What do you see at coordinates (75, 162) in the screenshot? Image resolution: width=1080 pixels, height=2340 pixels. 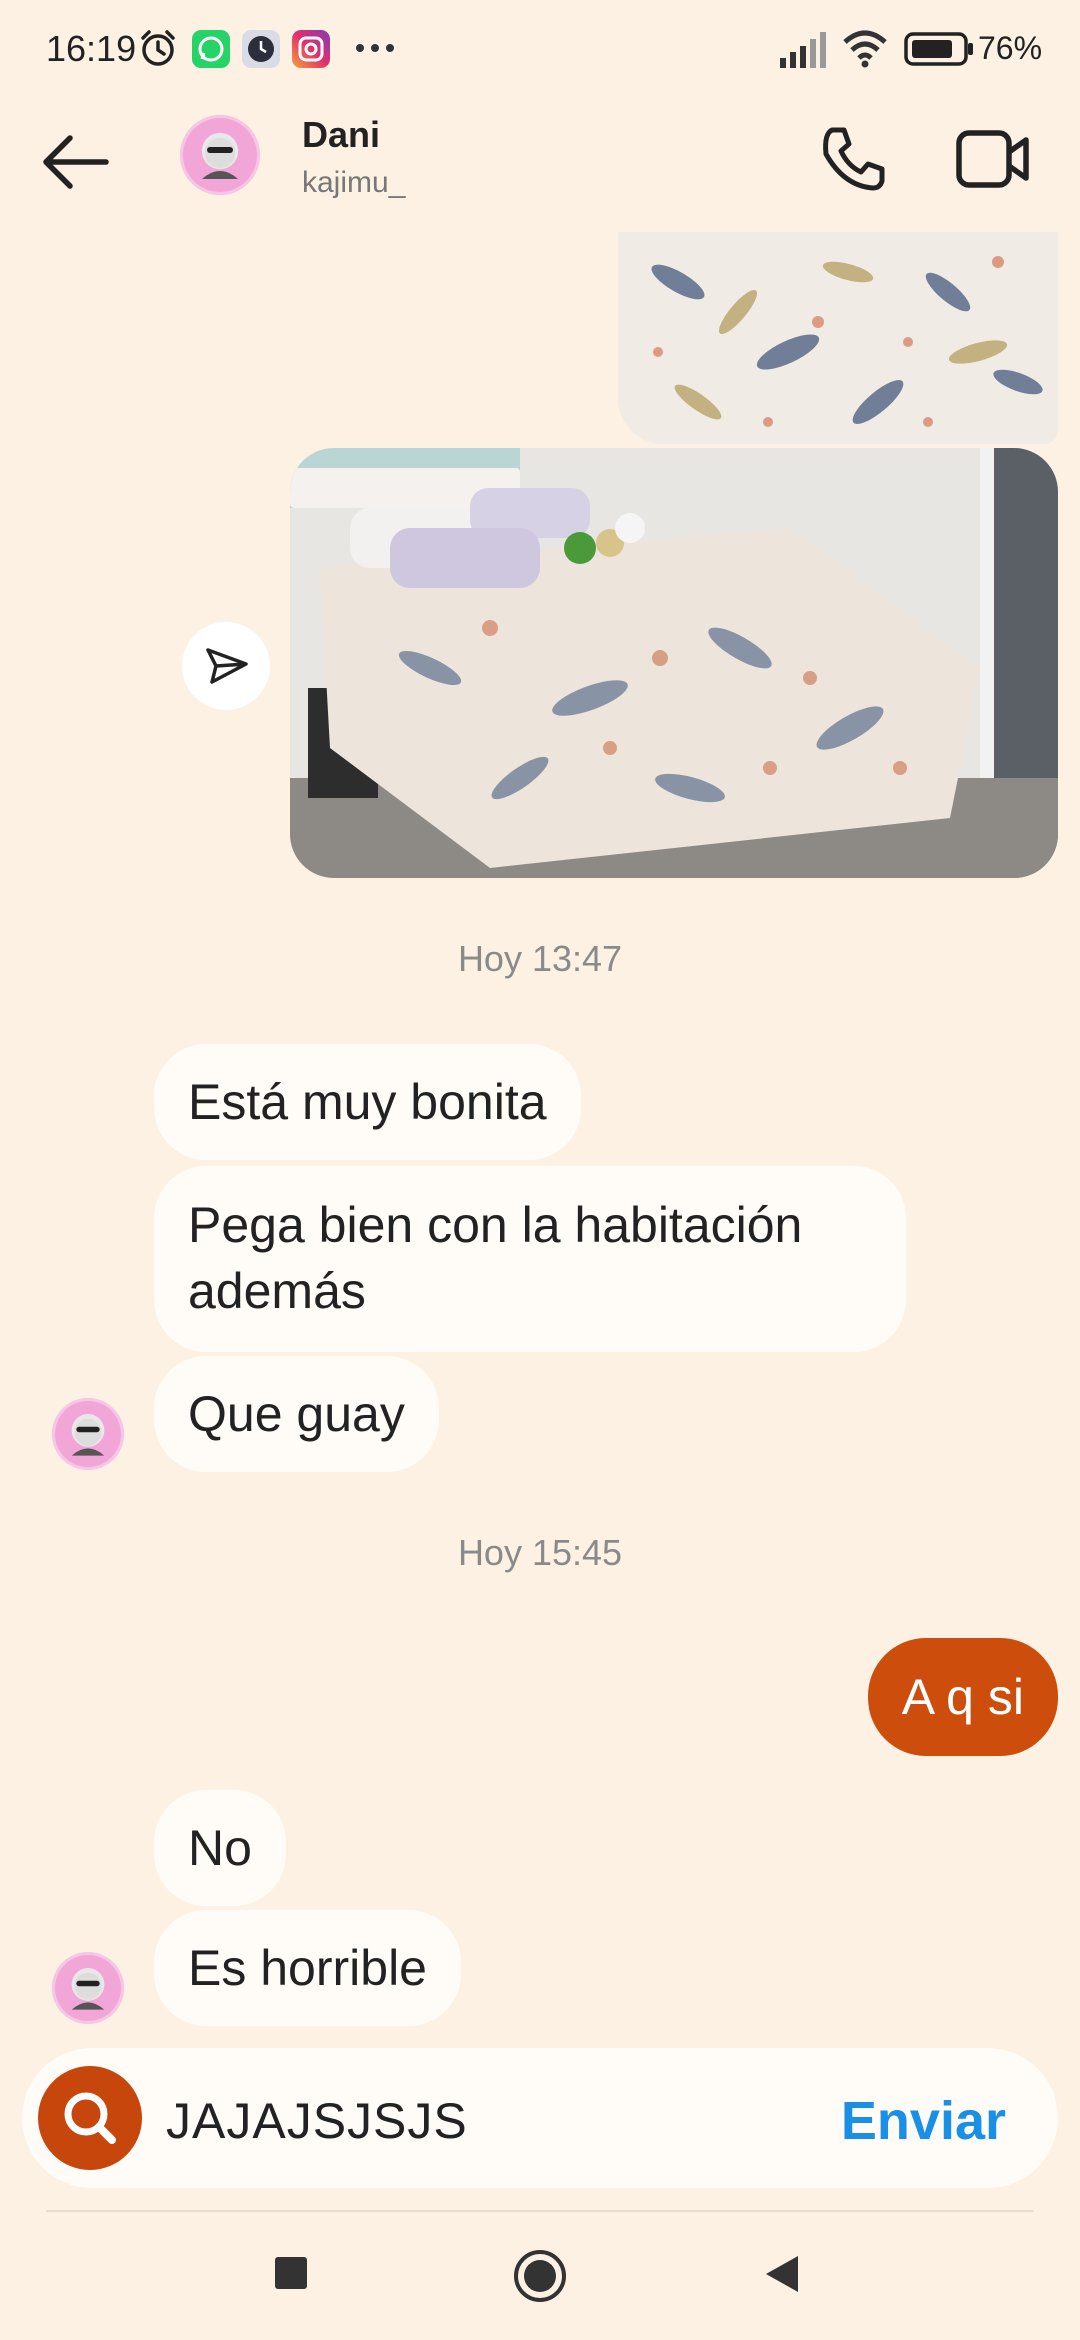 I see `back-arrow-icon` at bounding box center [75, 162].